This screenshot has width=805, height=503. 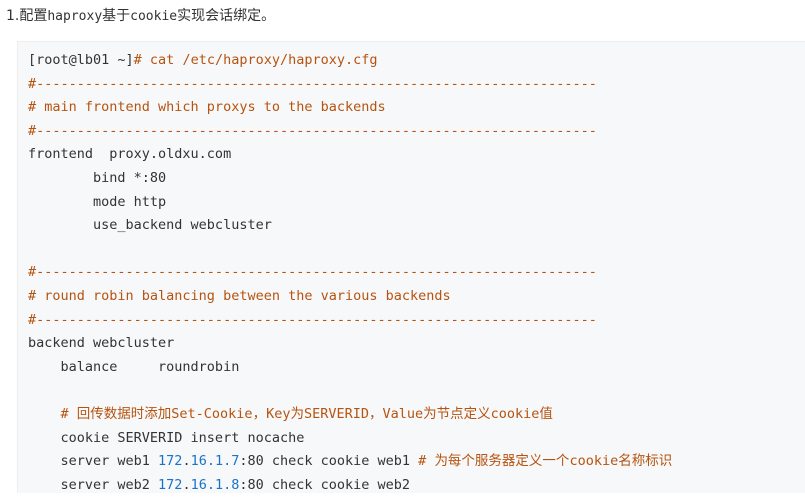 I want to click on code-comment: 值, so click(x=546, y=413).